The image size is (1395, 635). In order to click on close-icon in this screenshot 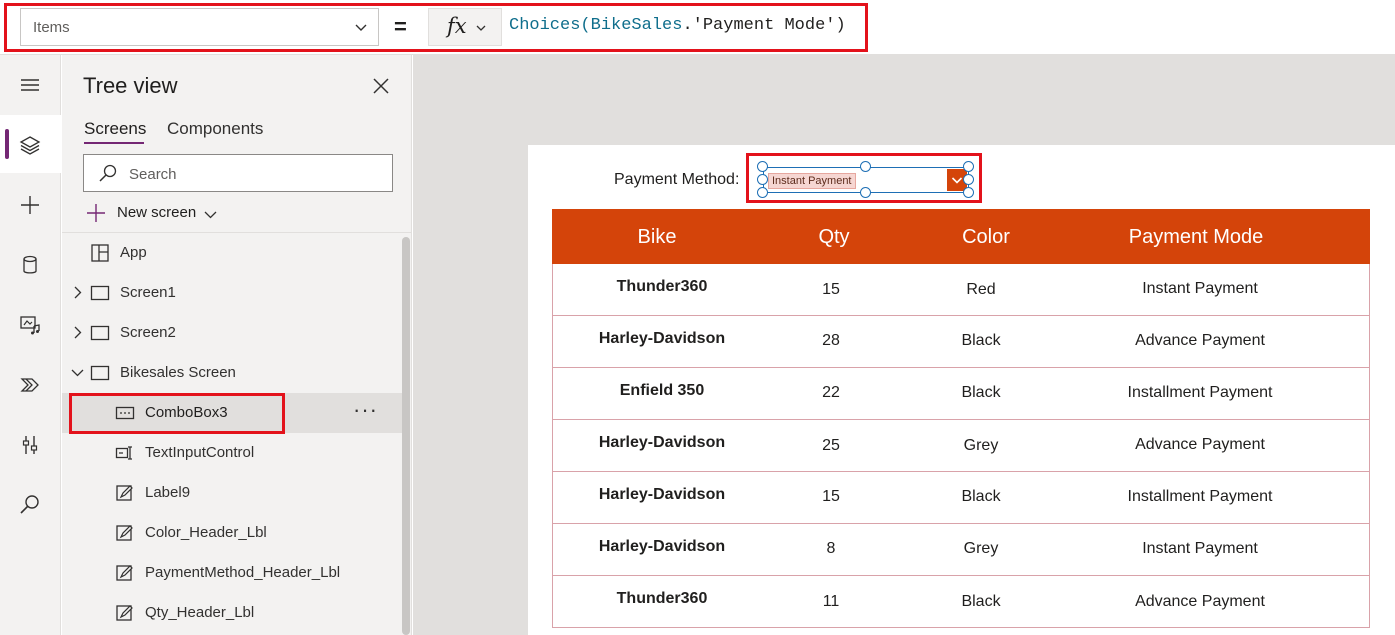, I will do `click(381, 86)`.